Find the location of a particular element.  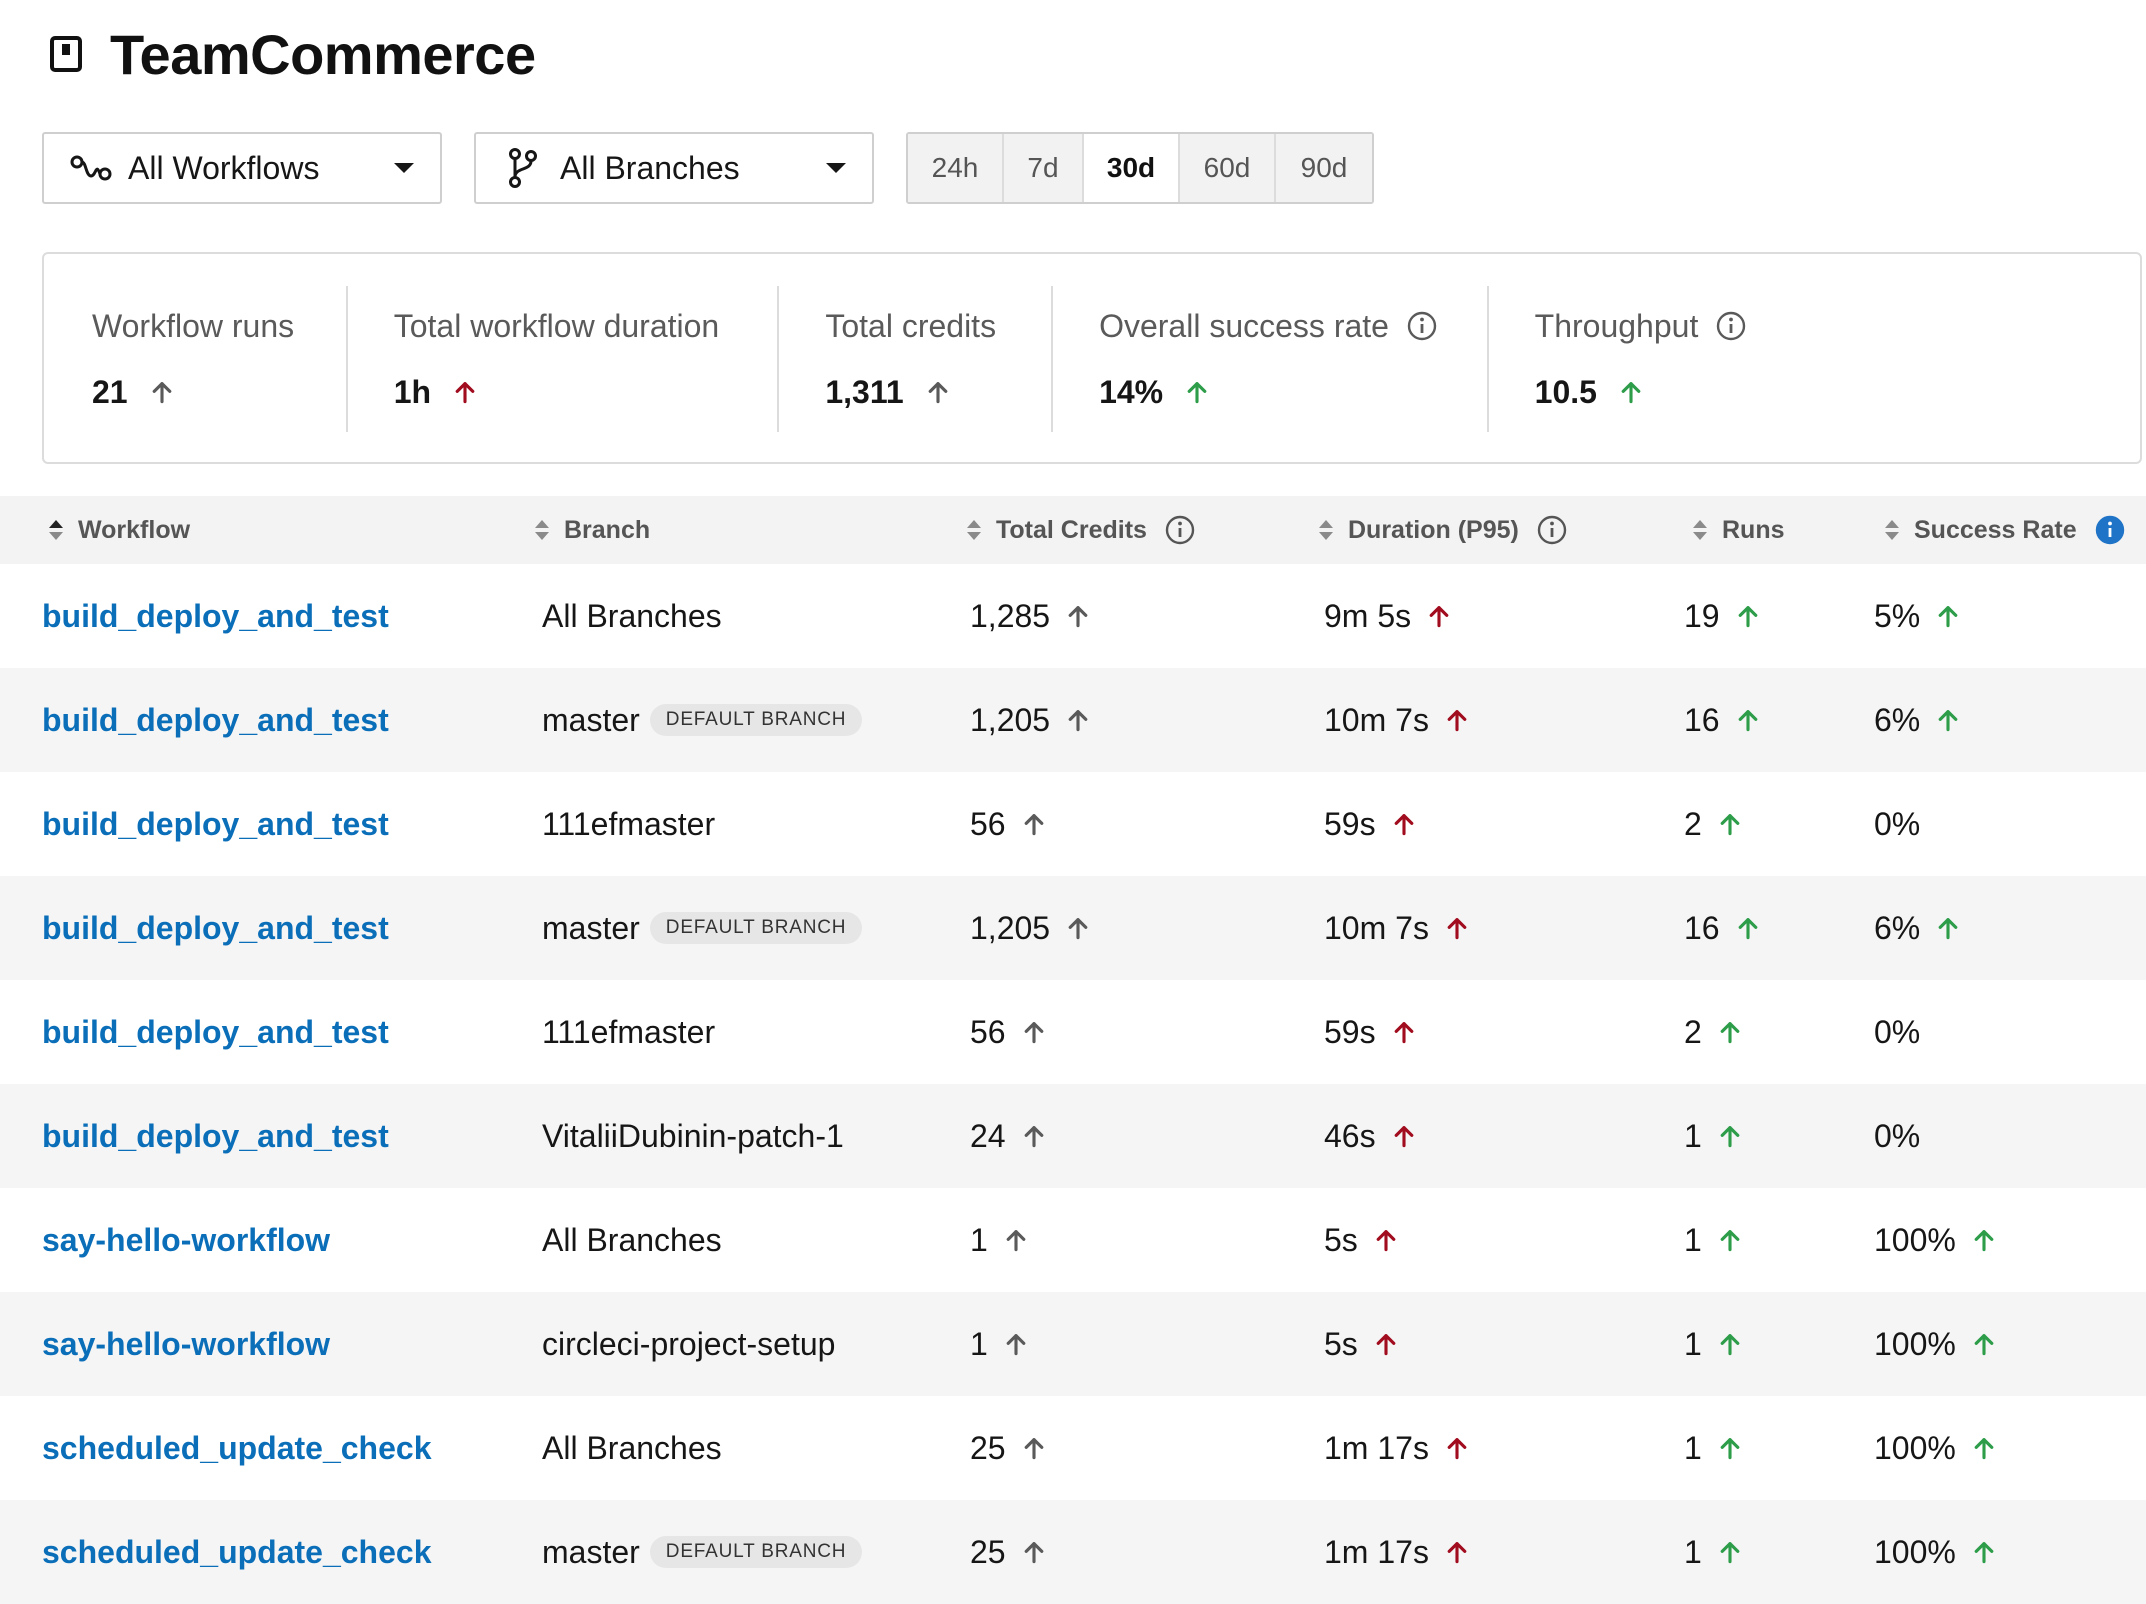

stat-value-text: 1h is located at coordinates (412, 391).